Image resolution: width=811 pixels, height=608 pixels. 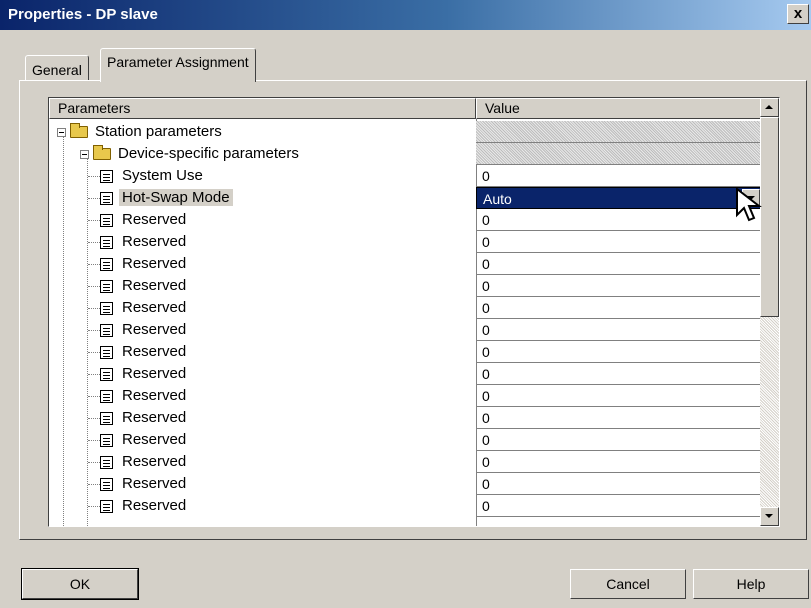 What do you see at coordinates (628, 584) in the screenshot?
I see `cancel-button: Cancel` at bounding box center [628, 584].